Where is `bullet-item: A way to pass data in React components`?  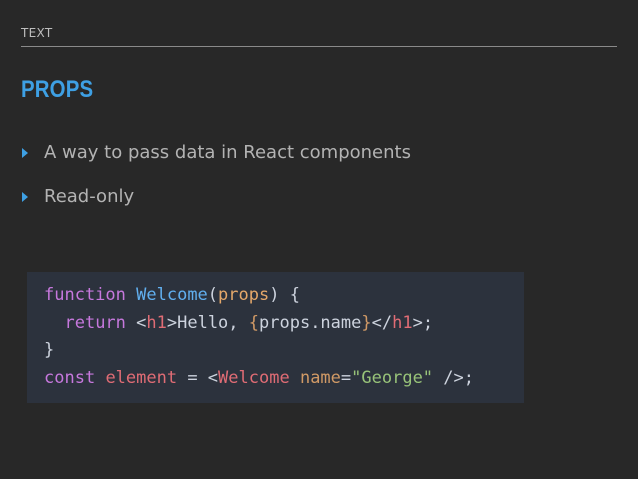 bullet-item: A way to pass data in React components is located at coordinates (216, 152).